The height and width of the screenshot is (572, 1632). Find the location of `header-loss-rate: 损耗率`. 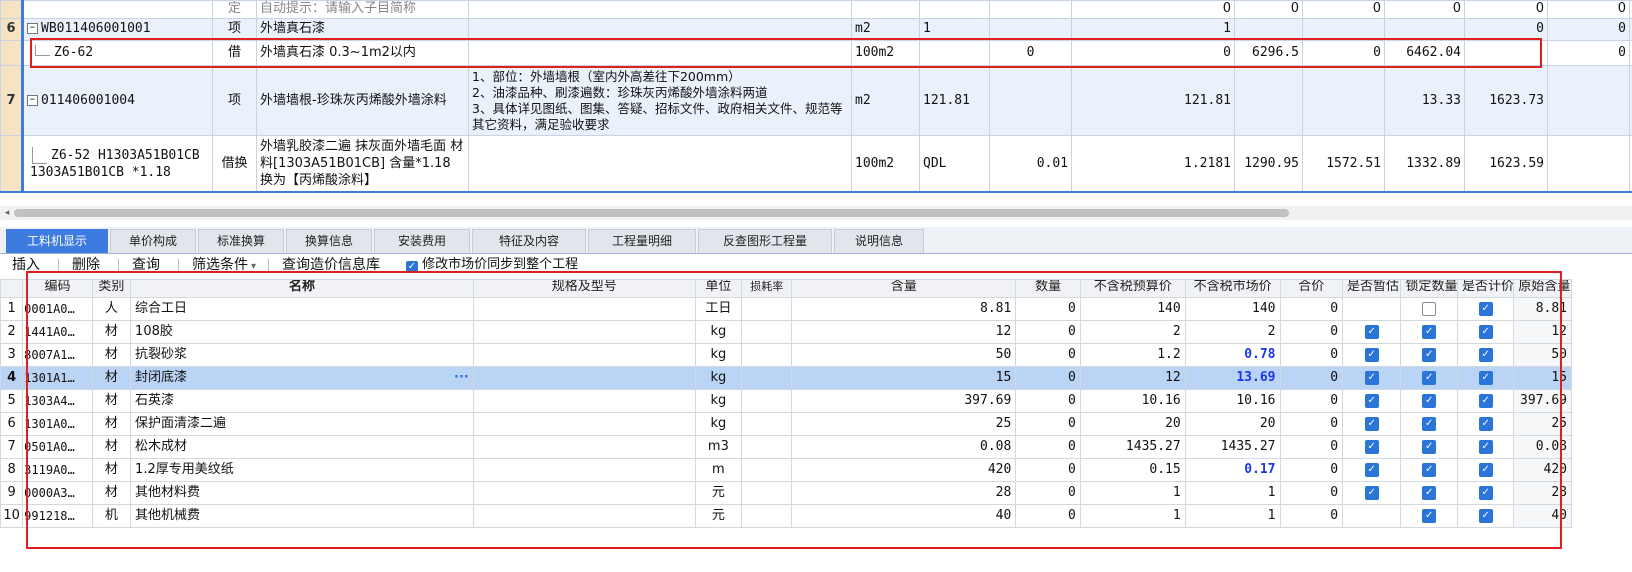

header-loss-rate: 损耗率 is located at coordinates (767, 288).